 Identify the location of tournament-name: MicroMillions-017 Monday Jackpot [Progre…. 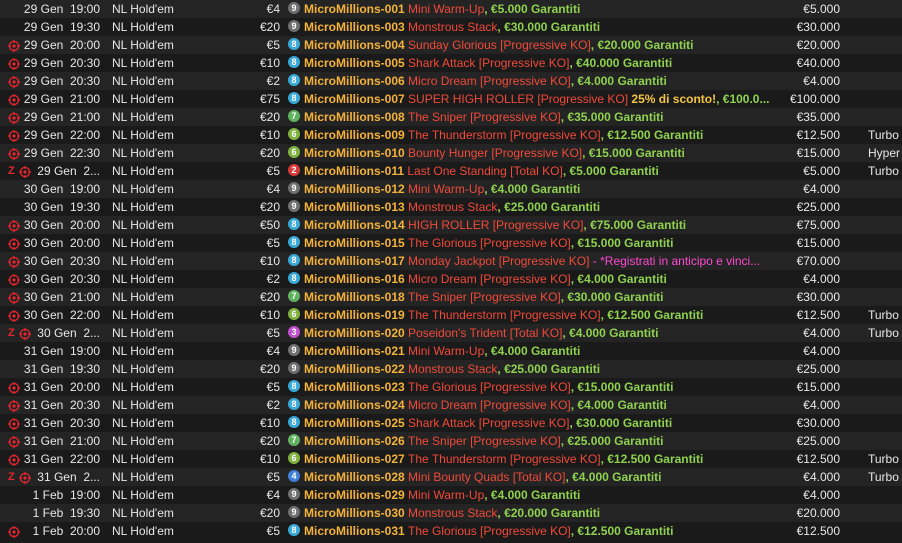
(541, 261).